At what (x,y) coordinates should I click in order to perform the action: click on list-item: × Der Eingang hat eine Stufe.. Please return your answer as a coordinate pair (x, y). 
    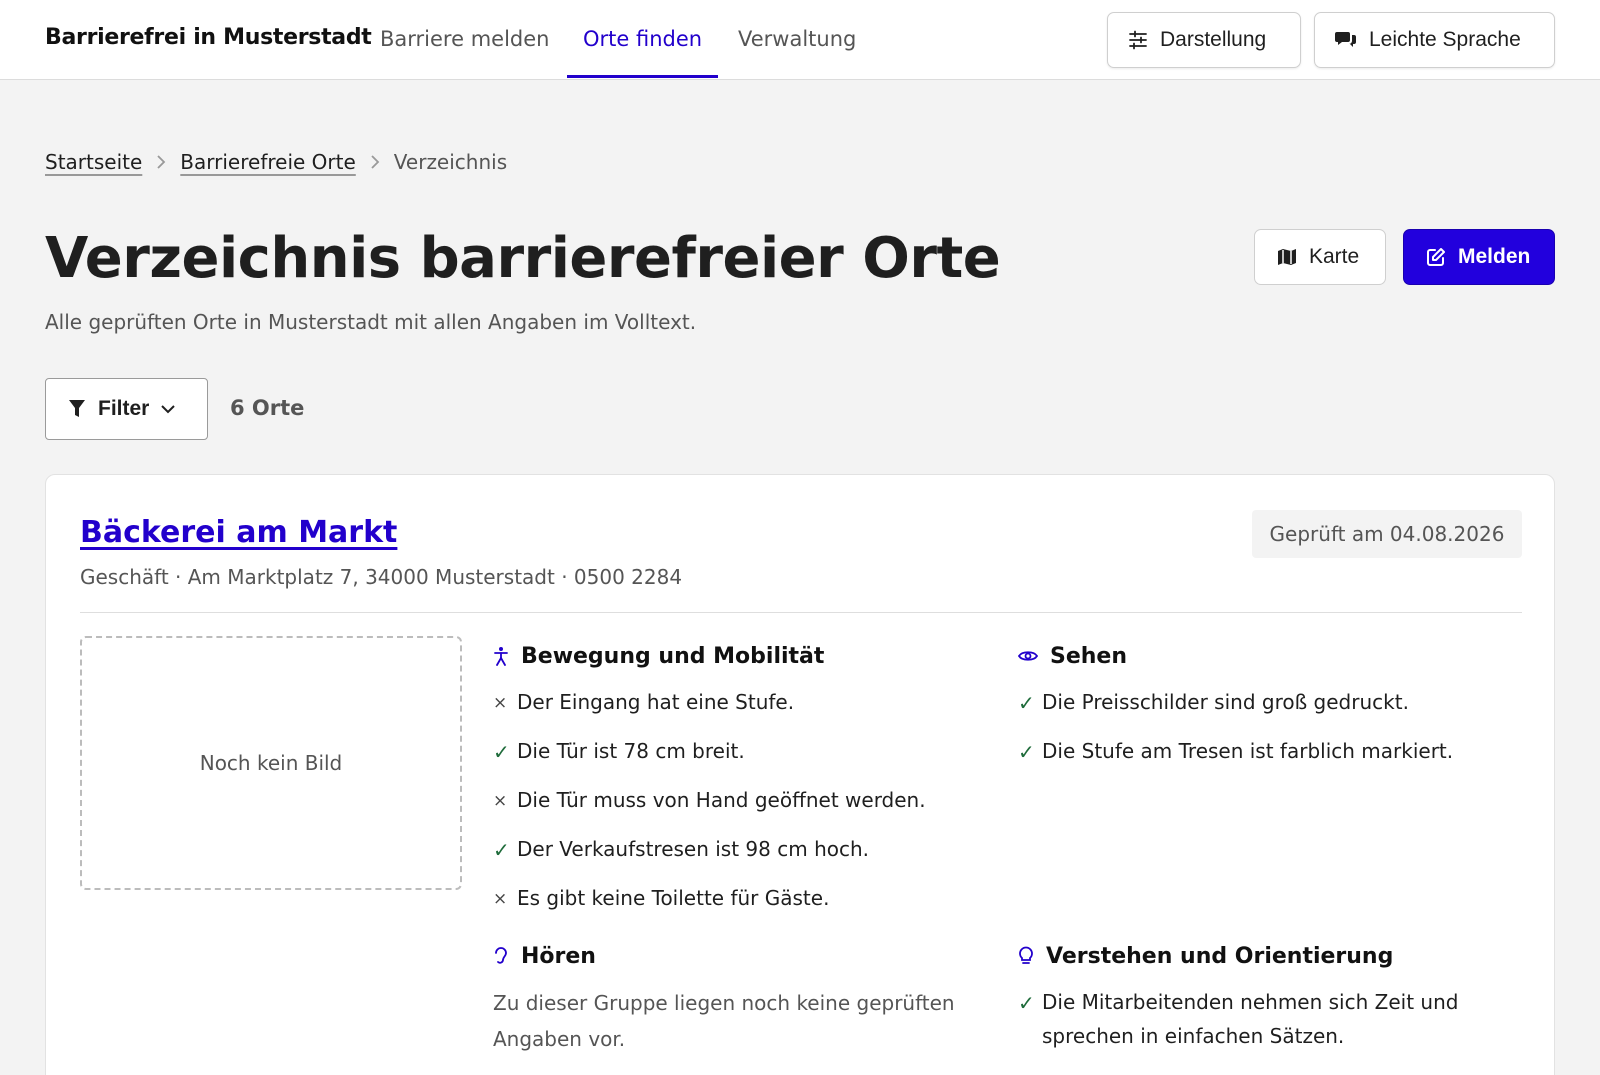
    Looking at the image, I should click on (709, 702).